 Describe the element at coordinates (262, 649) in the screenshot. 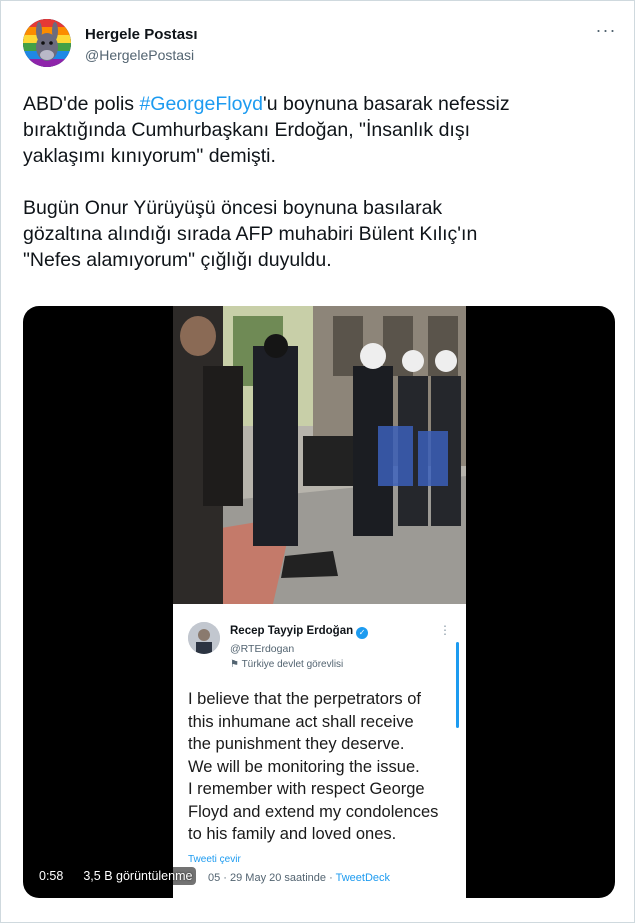

I see `embedded-author-handle: @RTErdogan` at that location.